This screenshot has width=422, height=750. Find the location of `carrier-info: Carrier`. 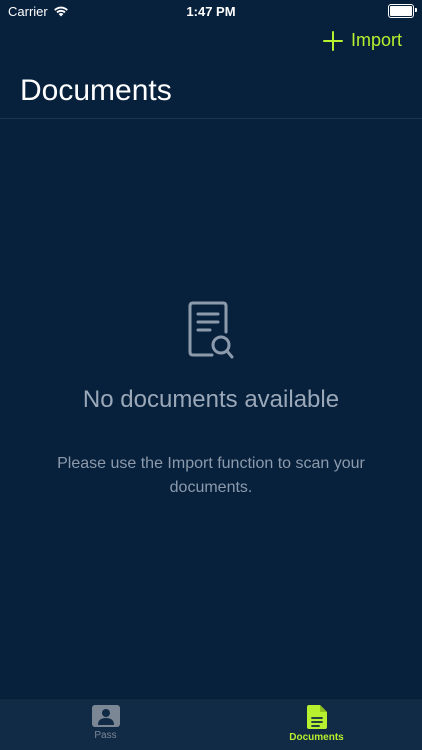

carrier-info: Carrier is located at coordinates (38, 11).